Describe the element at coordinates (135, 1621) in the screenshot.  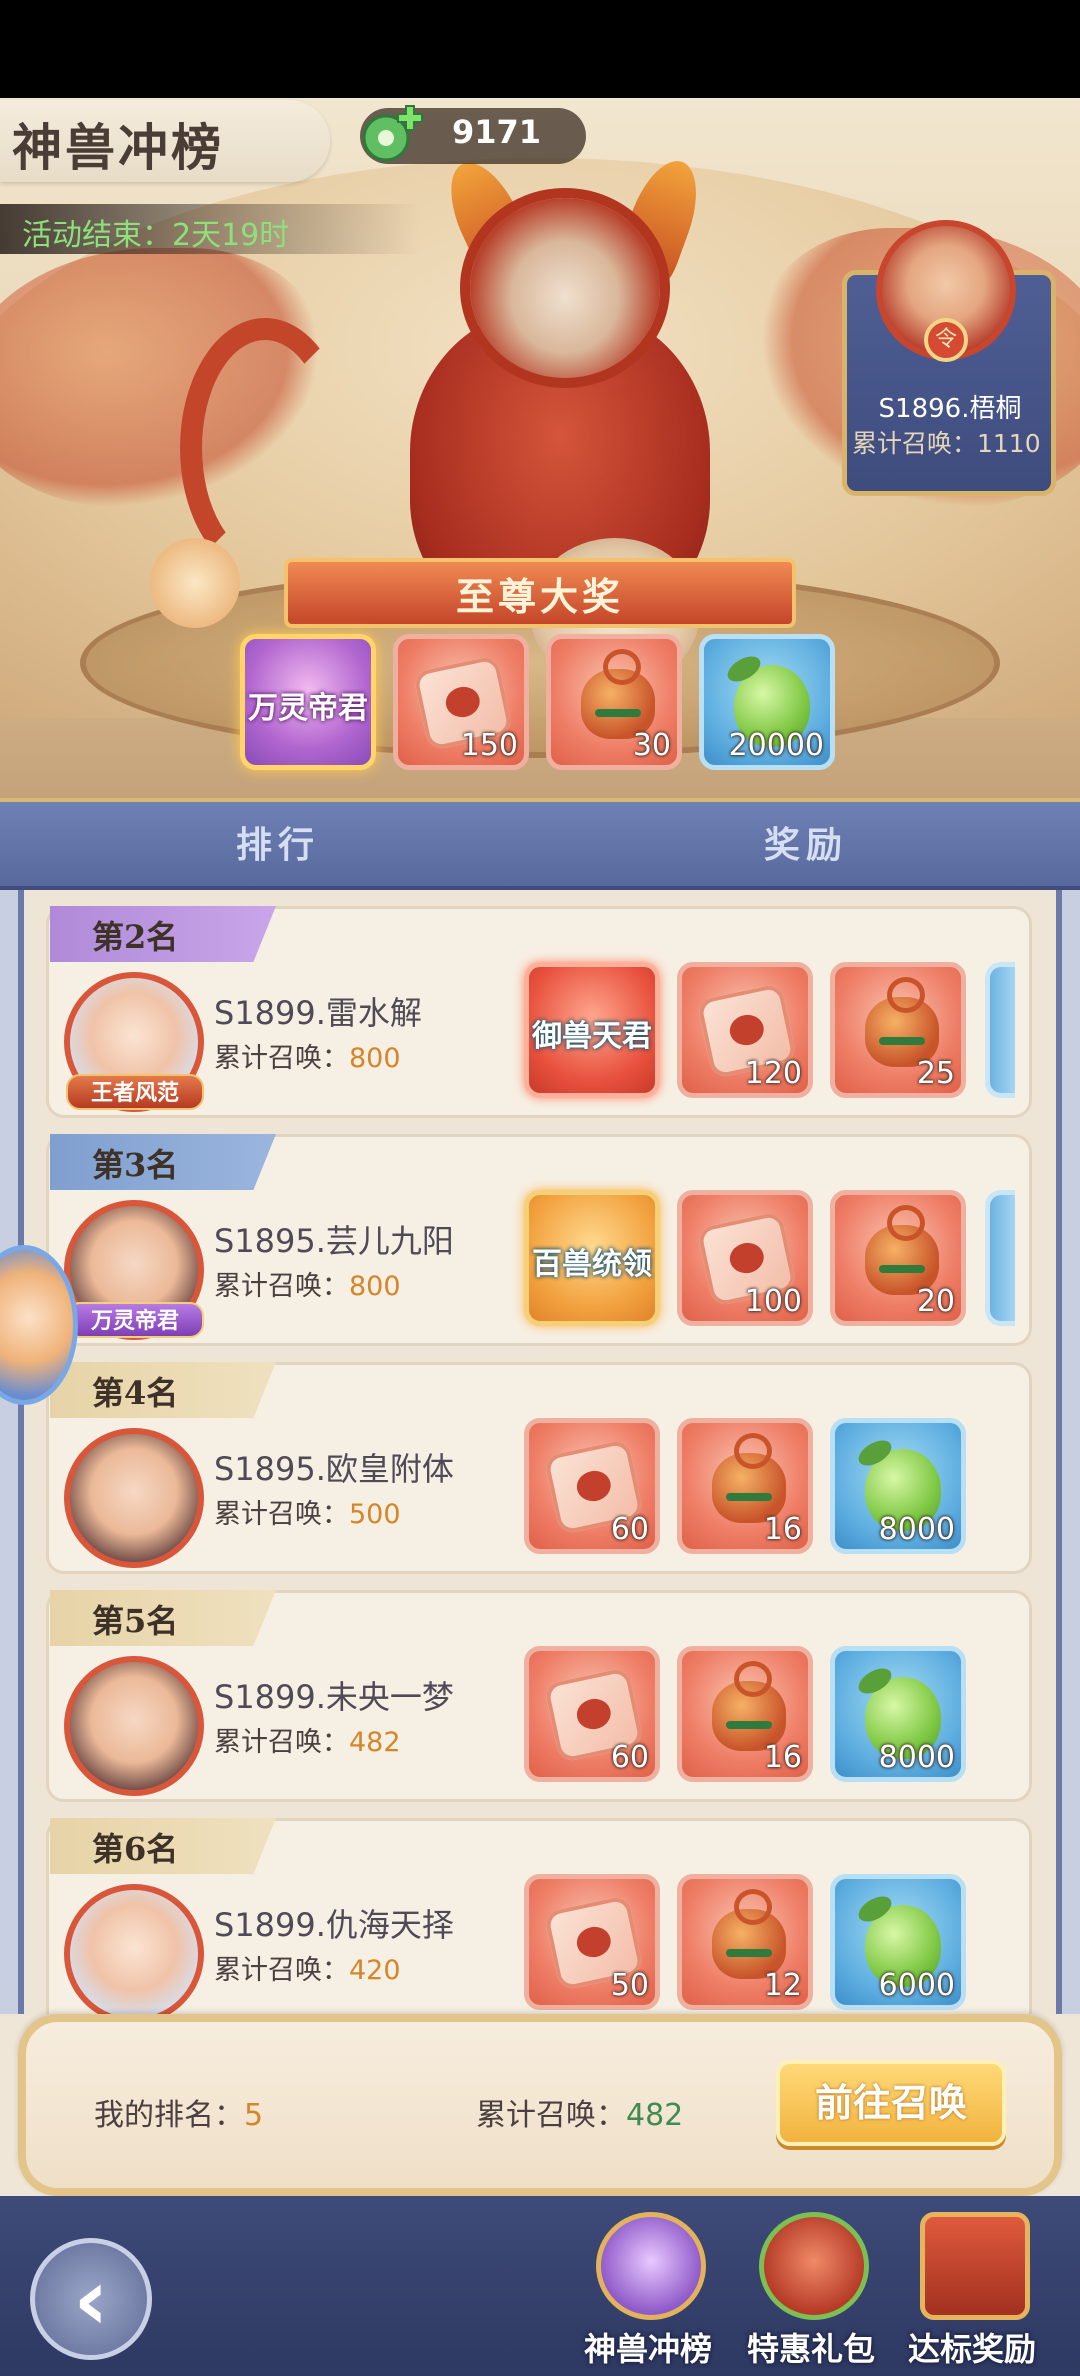
I see `rank-label: 第5名` at that location.